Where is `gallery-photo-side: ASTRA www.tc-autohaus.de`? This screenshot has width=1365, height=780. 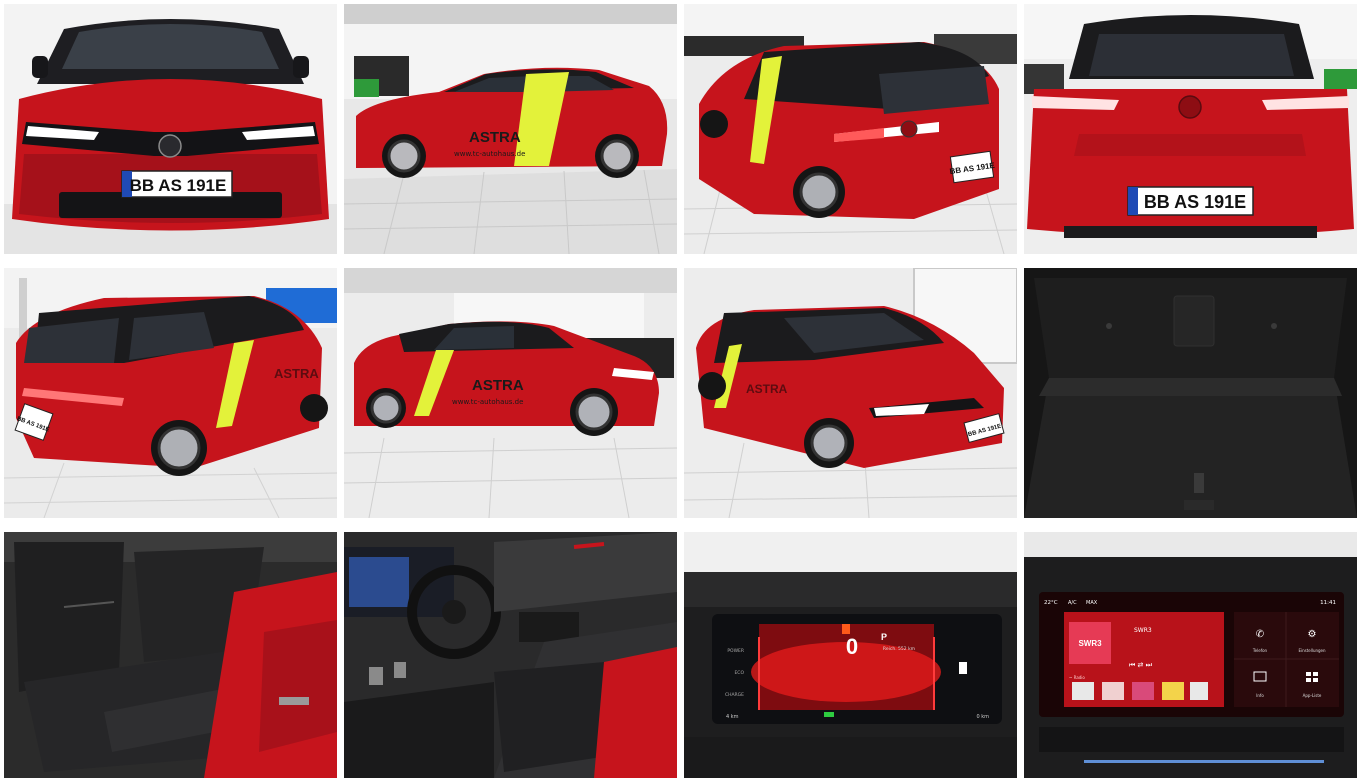 gallery-photo-side: ASTRA www.tc-autohaus.de is located at coordinates (510, 129).